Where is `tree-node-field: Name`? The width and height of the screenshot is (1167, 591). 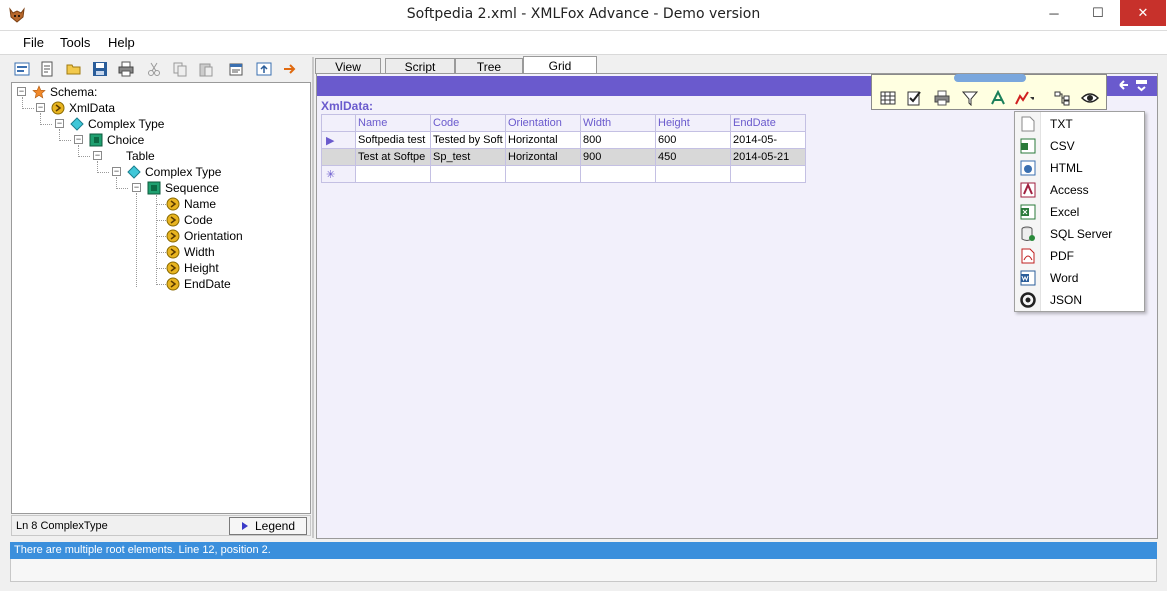
tree-node-field: Name is located at coordinates (191, 204).